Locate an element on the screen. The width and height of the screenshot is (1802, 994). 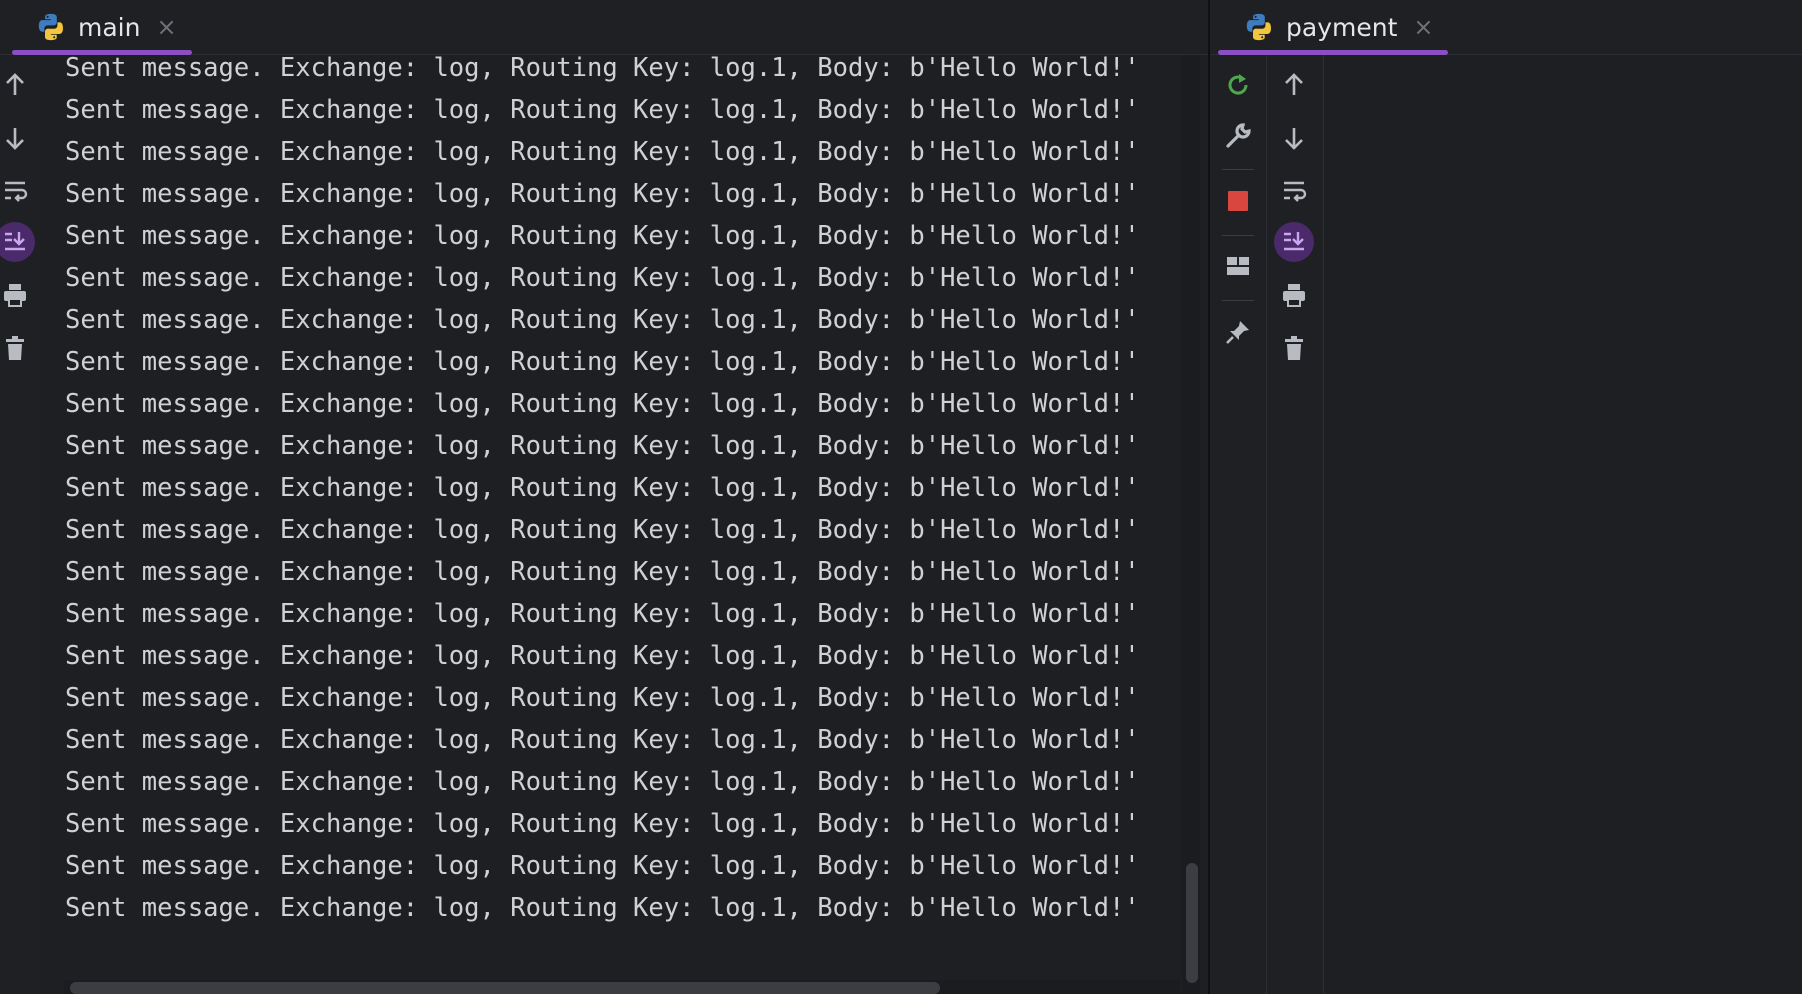
tab-payment: payment × is located at coordinates (1338, 27).